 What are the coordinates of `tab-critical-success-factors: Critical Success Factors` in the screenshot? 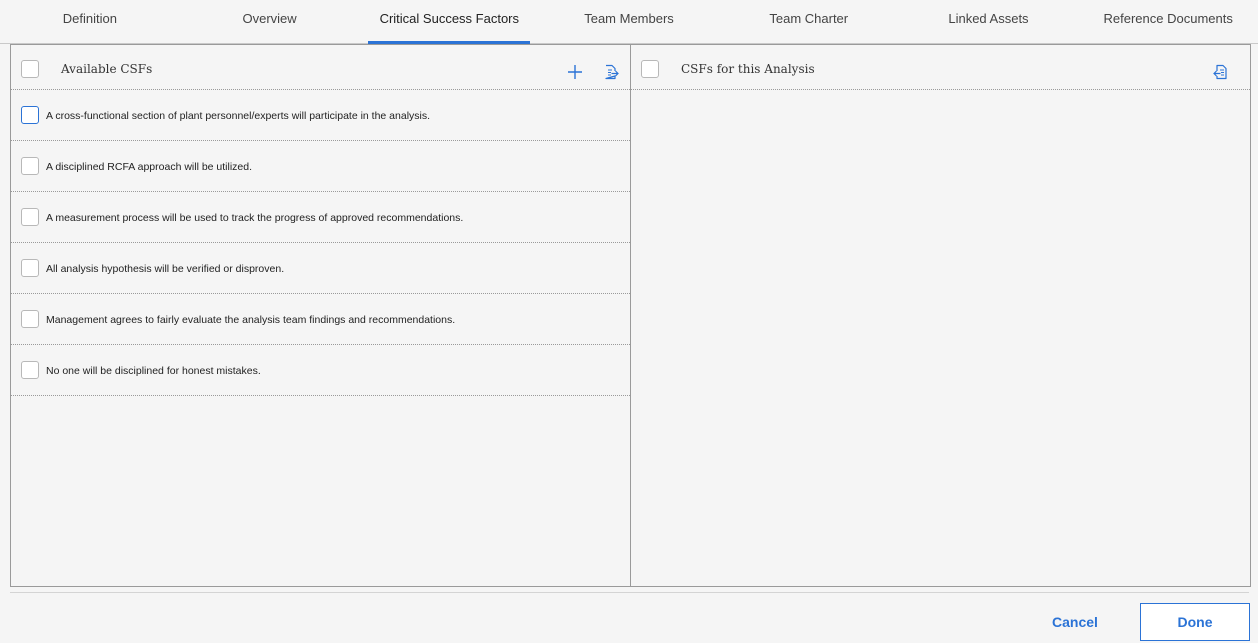 It's located at (449, 22).